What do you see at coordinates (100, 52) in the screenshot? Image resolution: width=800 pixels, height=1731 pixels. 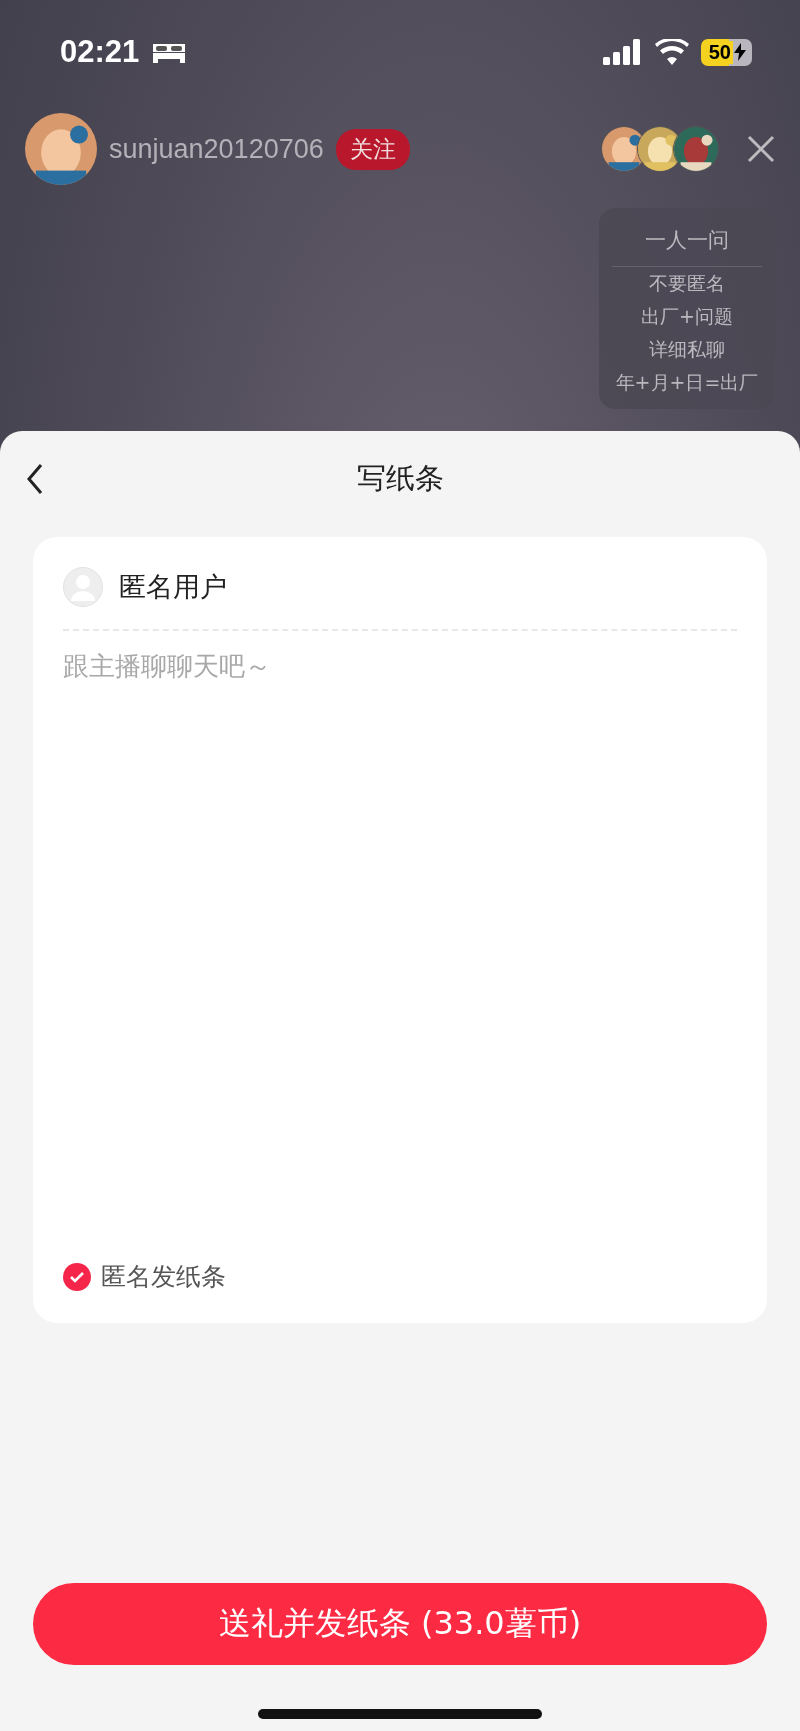 I see `status-time: 02:21` at bounding box center [100, 52].